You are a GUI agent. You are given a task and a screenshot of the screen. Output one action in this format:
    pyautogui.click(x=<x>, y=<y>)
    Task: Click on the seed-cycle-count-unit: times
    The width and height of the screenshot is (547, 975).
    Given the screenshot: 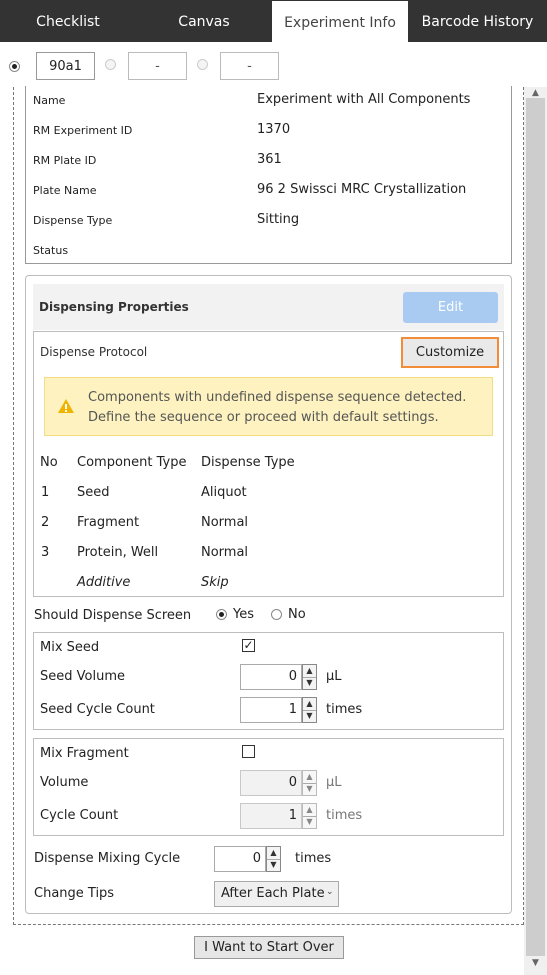 What is the action you would take?
    pyautogui.click(x=344, y=709)
    